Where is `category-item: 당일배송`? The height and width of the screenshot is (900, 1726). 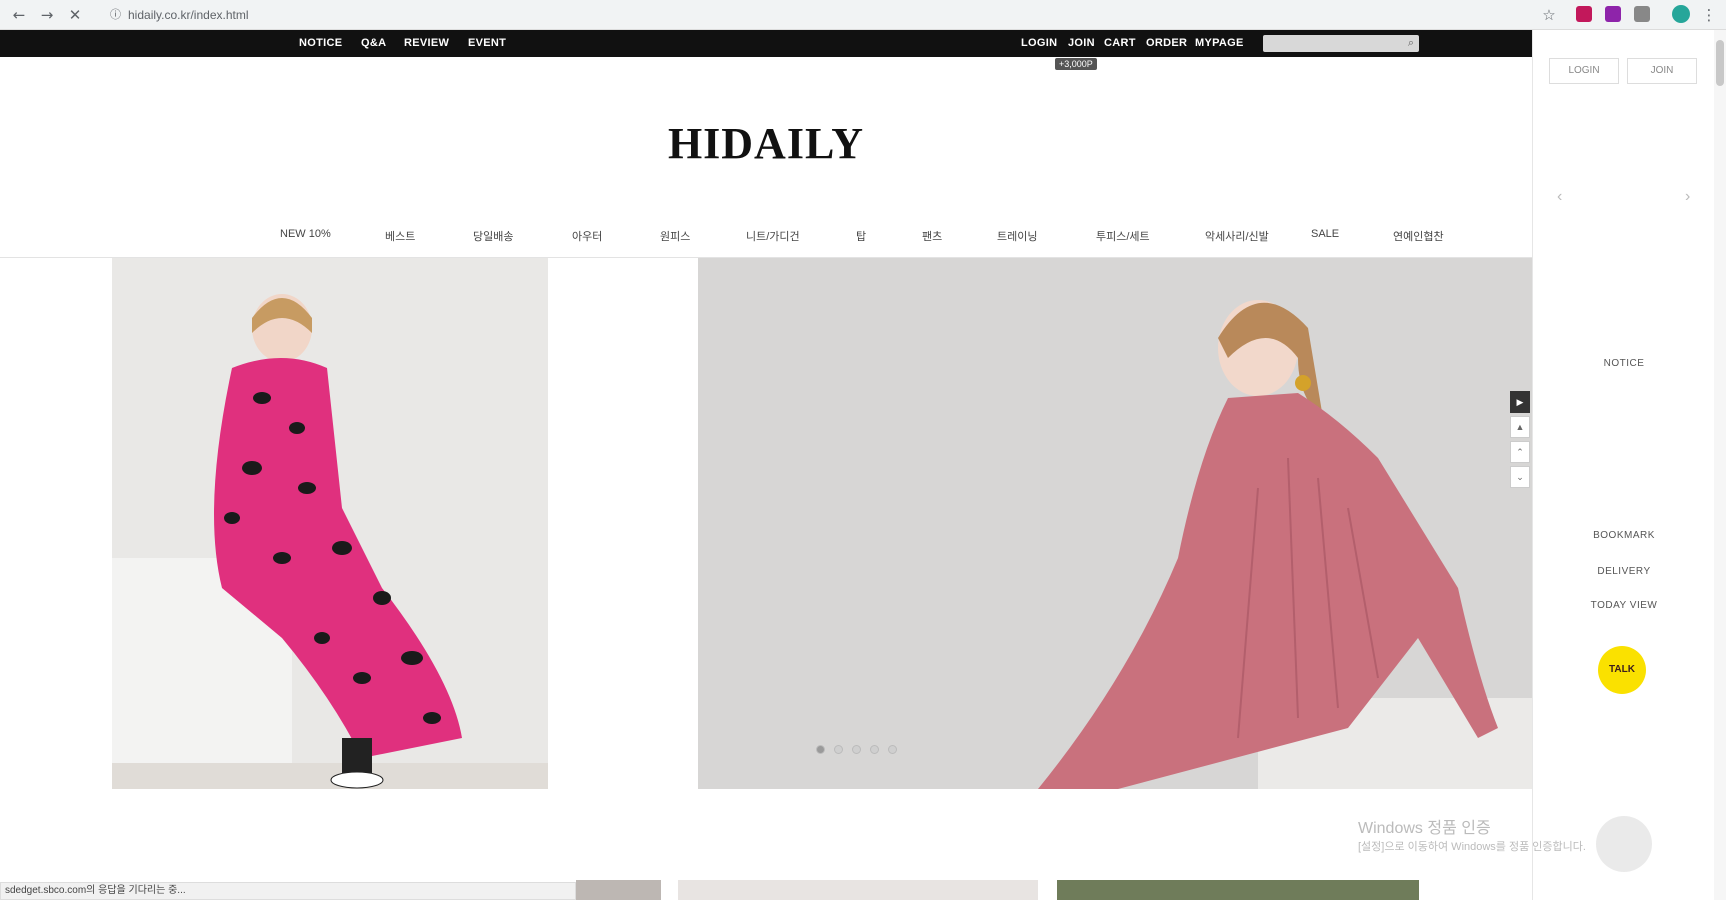 category-item: 당일배송 is located at coordinates (493, 236).